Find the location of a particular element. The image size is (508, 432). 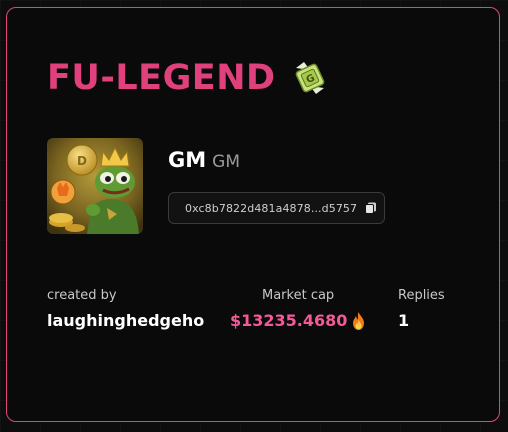

token-name: GM is located at coordinates (187, 160).